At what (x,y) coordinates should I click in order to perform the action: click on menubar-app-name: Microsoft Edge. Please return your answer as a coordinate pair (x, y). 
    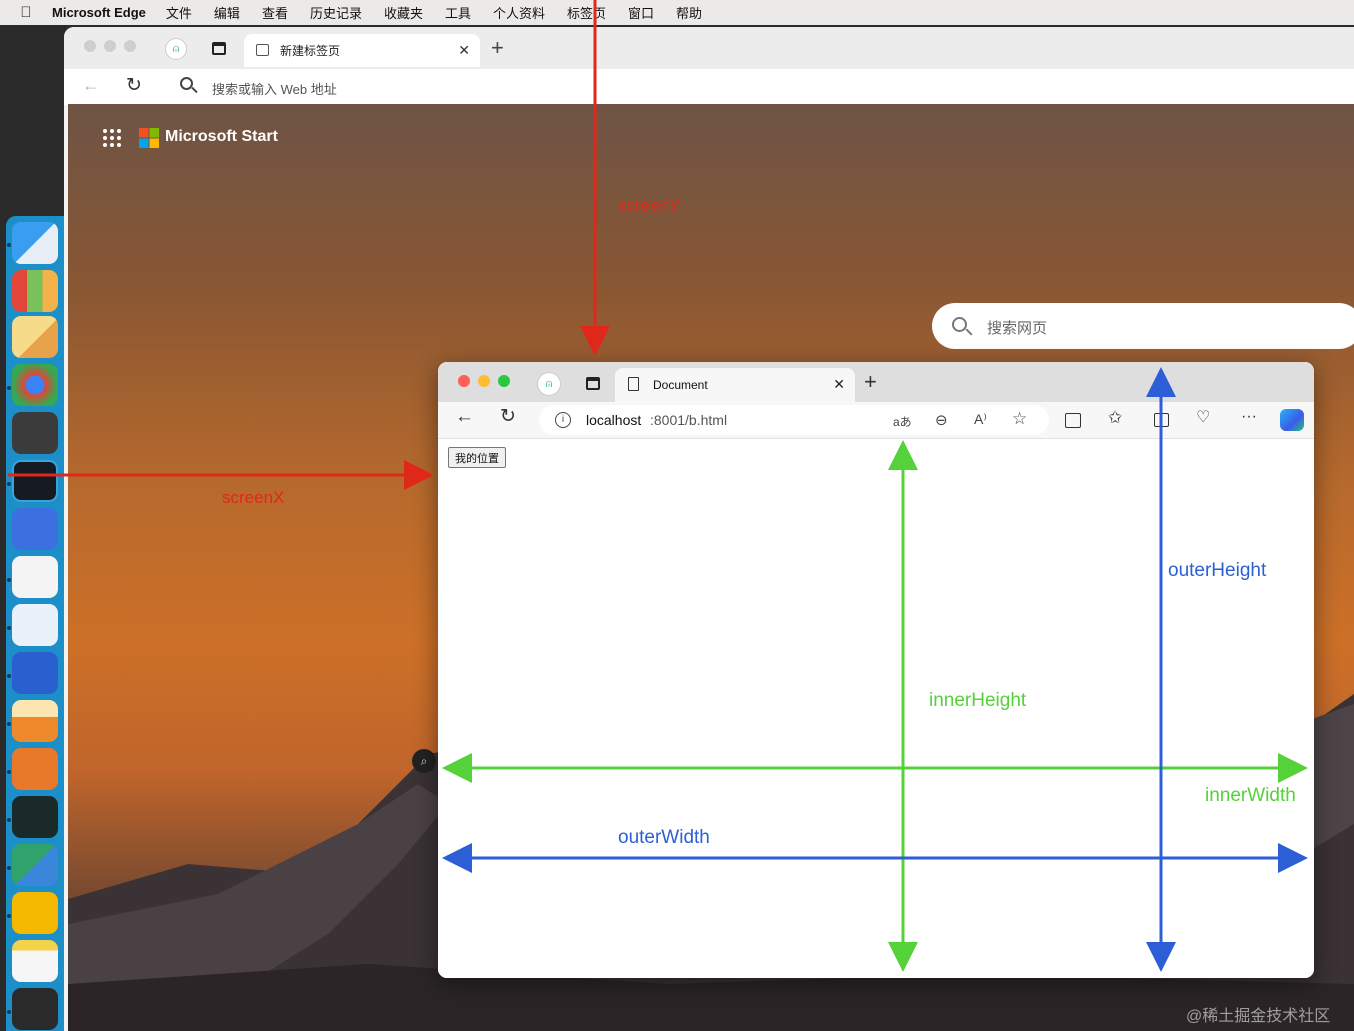
    Looking at the image, I should click on (99, 12).